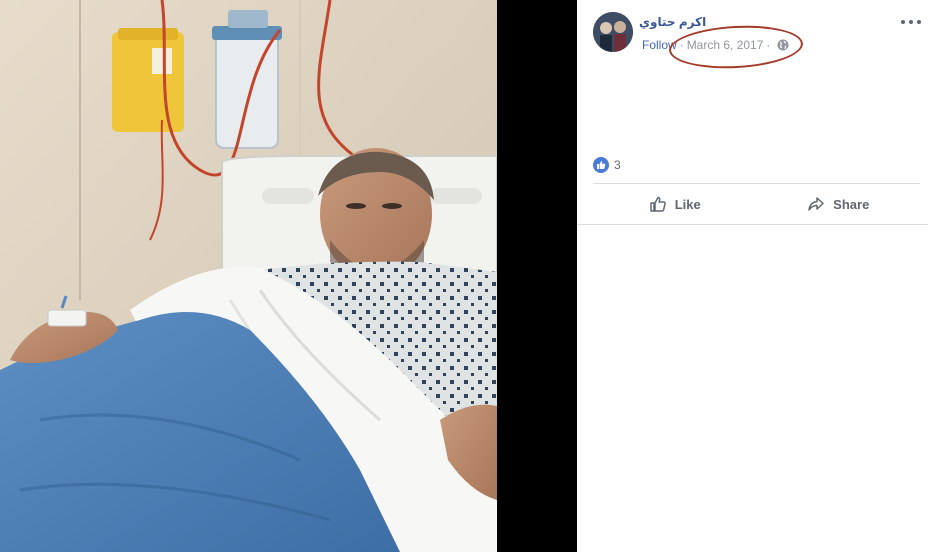 The image size is (928, 552). I want to click on like-label: Like, so click(687, 204).